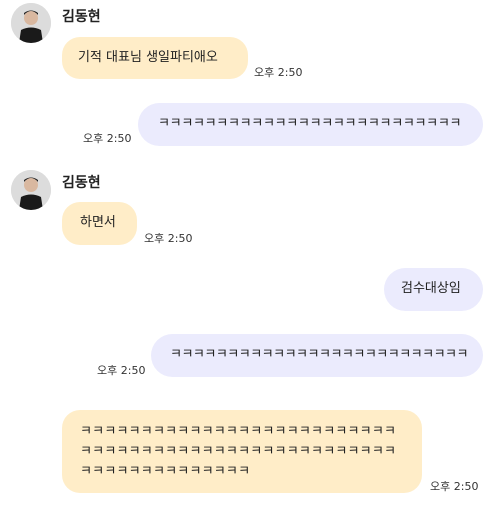  What do you see at coordinates (99, 223) in the screenshot?
I see `message-bubble-incoming: 하면서` at bounding box center [99, 223].